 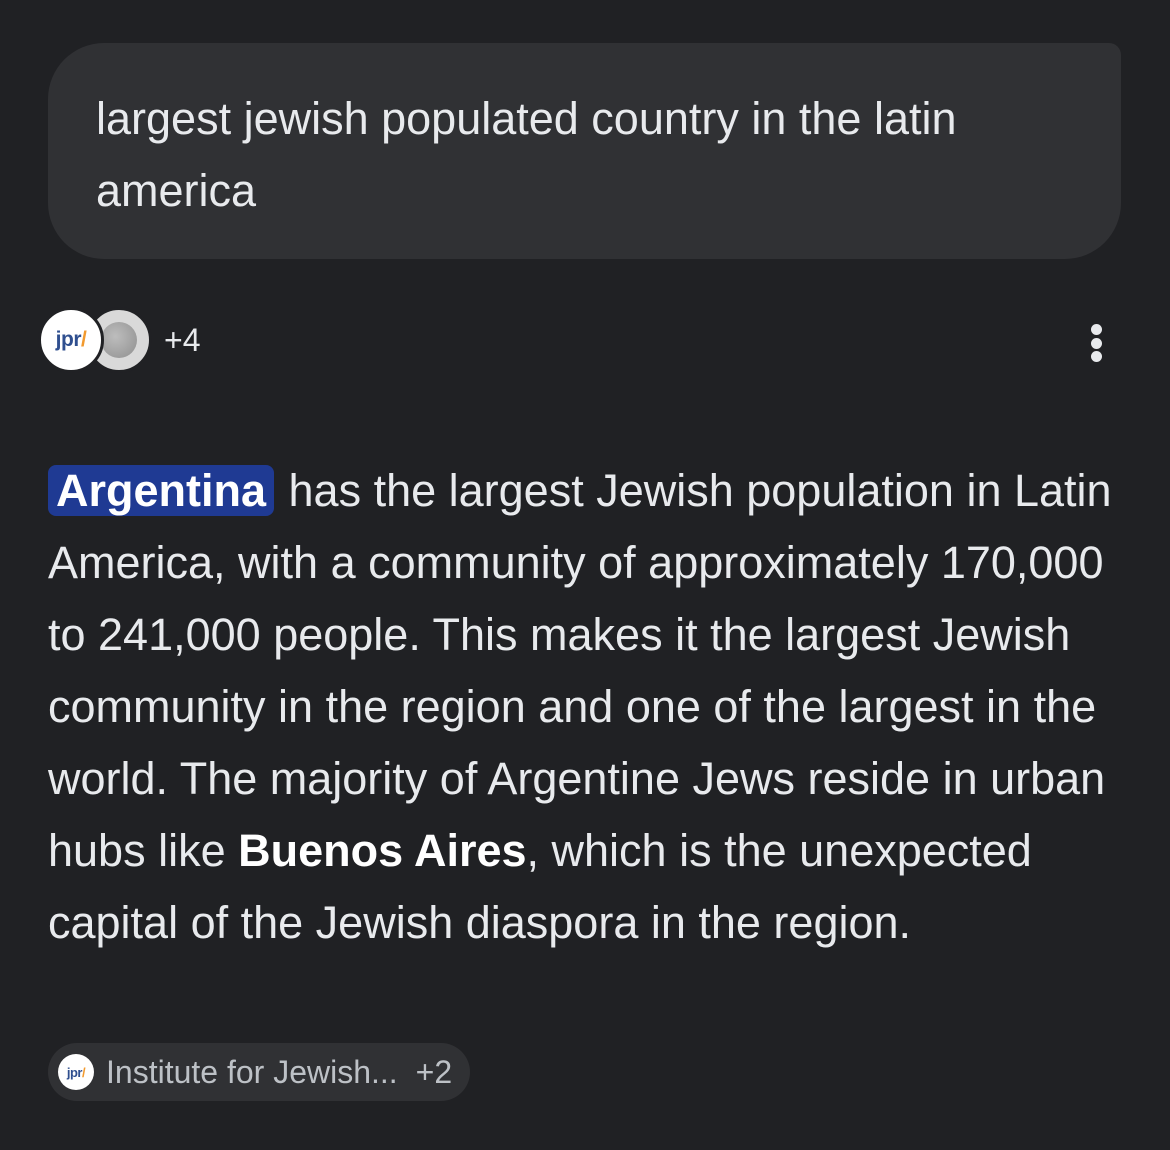 I want to click on source-thumbnail, so click(x=119, y=340).